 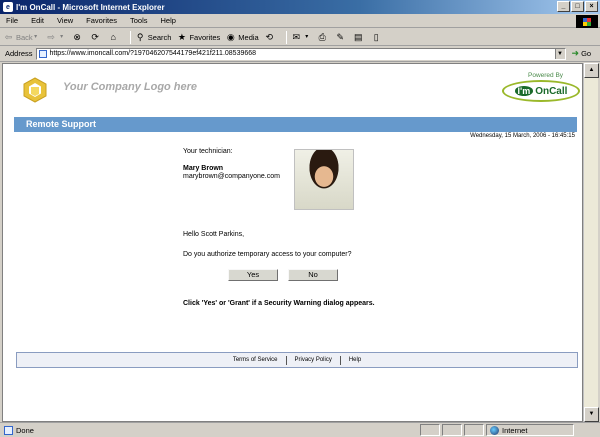 What do you see at coordinates (51, 36) in the screenshot?
I see `forward-arrow-icon: ⇨` at bounding box center [51, 36].